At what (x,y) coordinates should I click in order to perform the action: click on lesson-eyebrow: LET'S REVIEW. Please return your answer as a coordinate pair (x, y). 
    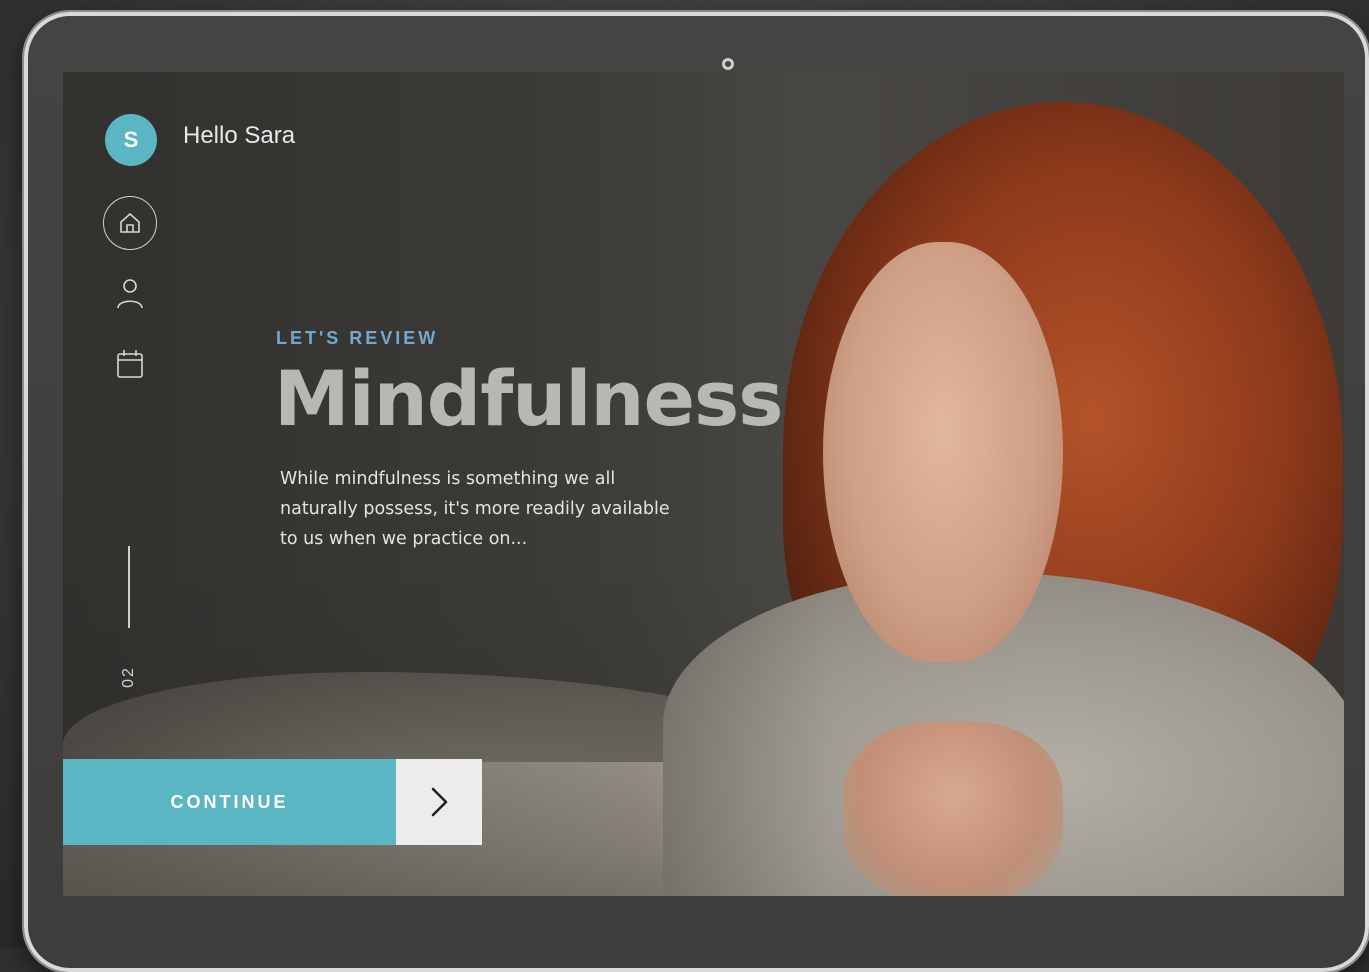
    Looking at the image, I should click on (357, 338).